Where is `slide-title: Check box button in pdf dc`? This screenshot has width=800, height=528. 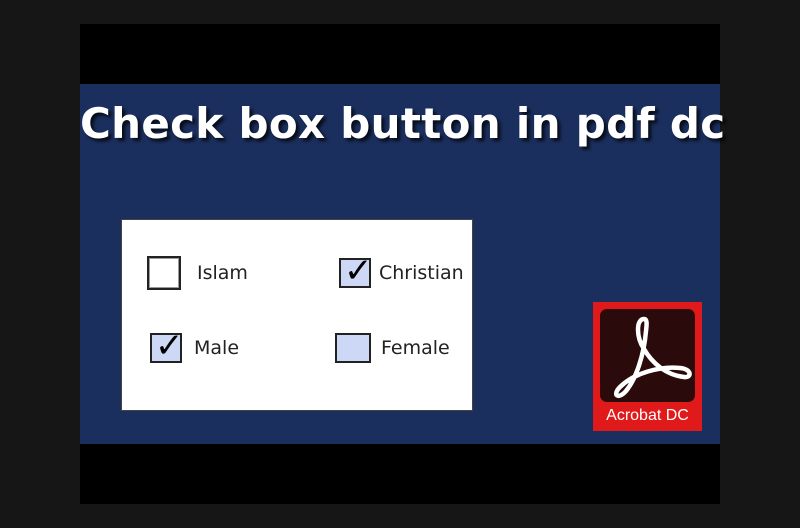
slide-title: Check box button in pdf dc is located at coordinates (403, 123).